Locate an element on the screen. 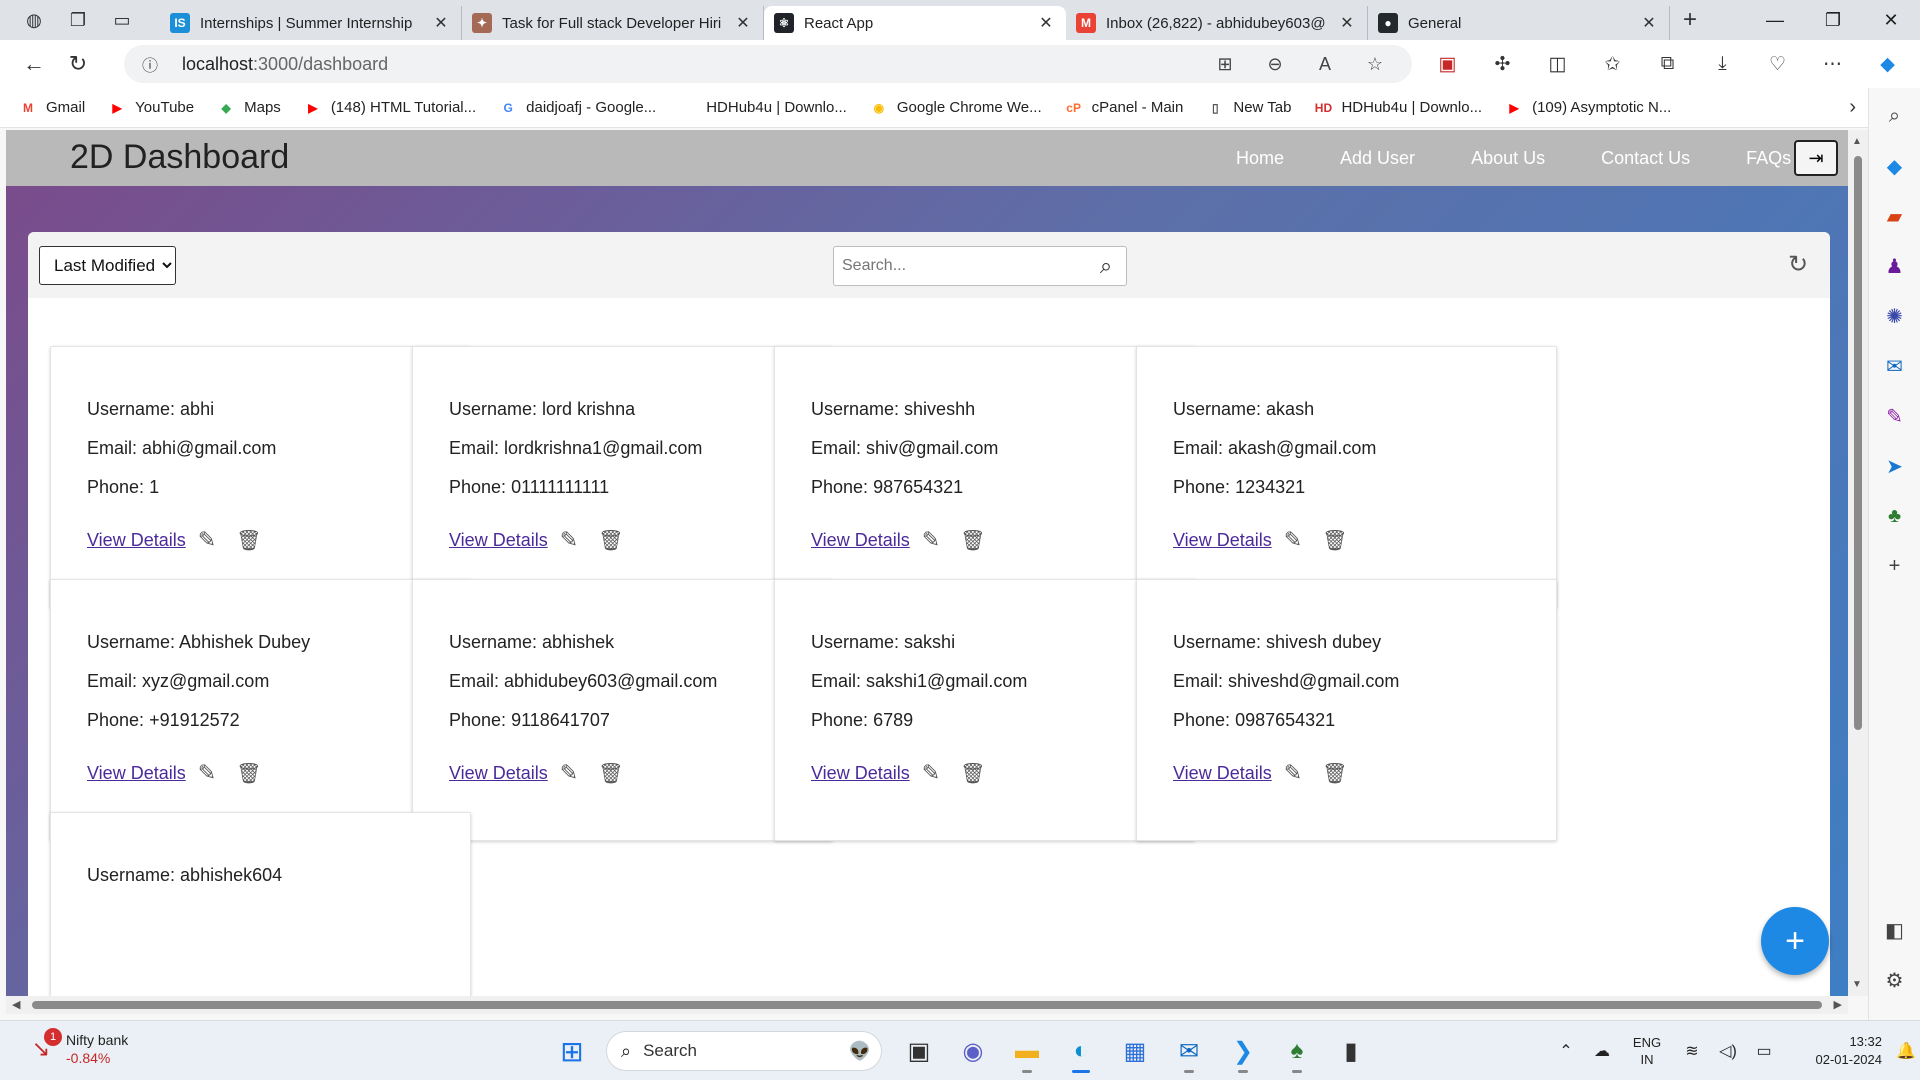  task-view-icon: ▣ is located at coordinates (919, 1051).